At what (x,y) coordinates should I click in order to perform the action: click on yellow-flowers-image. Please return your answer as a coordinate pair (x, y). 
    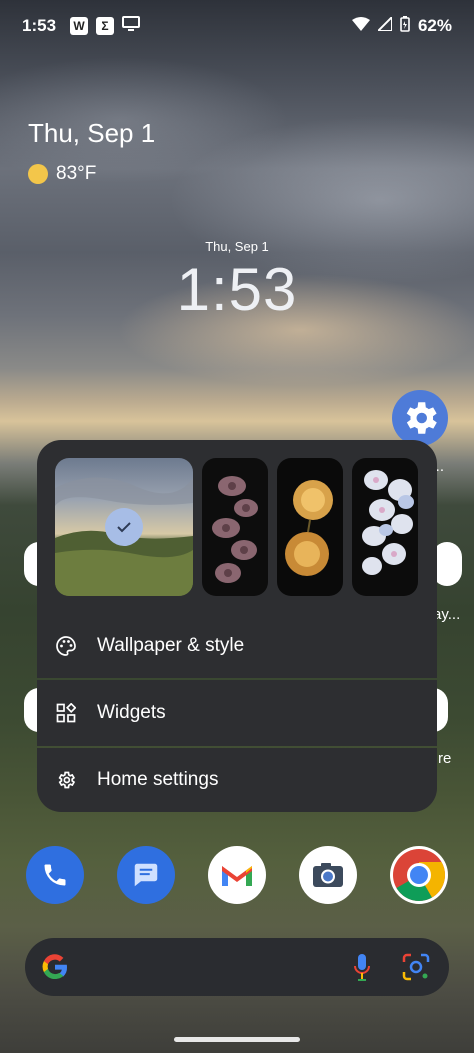
    Looking at the image, I should click on (309, 528).